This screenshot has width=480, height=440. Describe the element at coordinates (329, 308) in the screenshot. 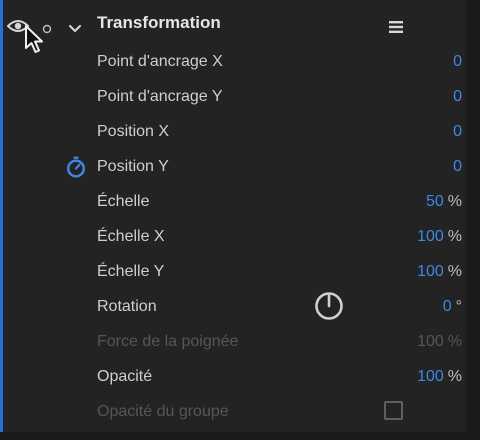

I see `rotation-dial-icon` at that location.